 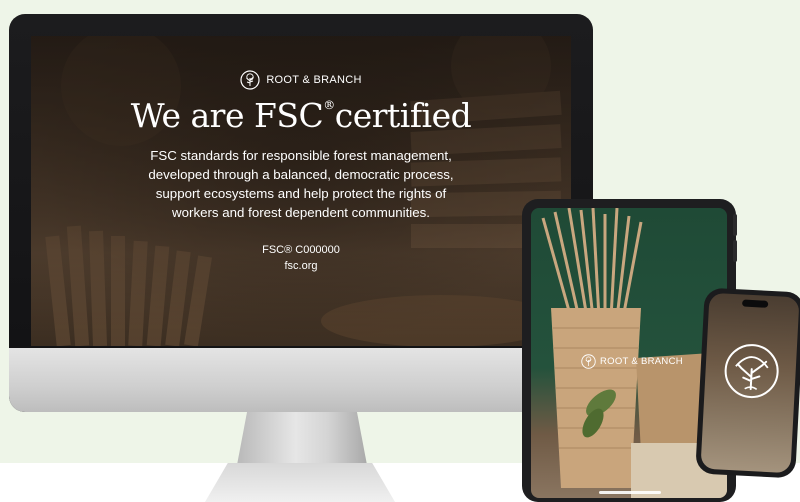 I want to click on certificate-code: FSC® C000000, so click(x=301, y=250).